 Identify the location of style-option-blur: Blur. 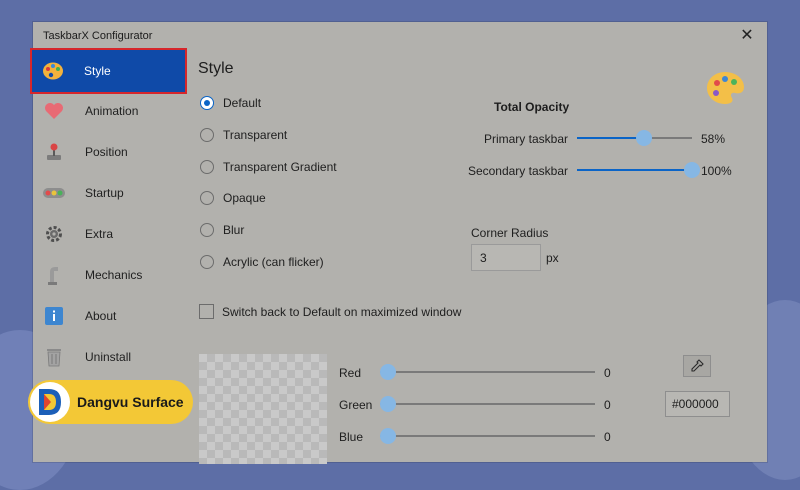
(222, 230).